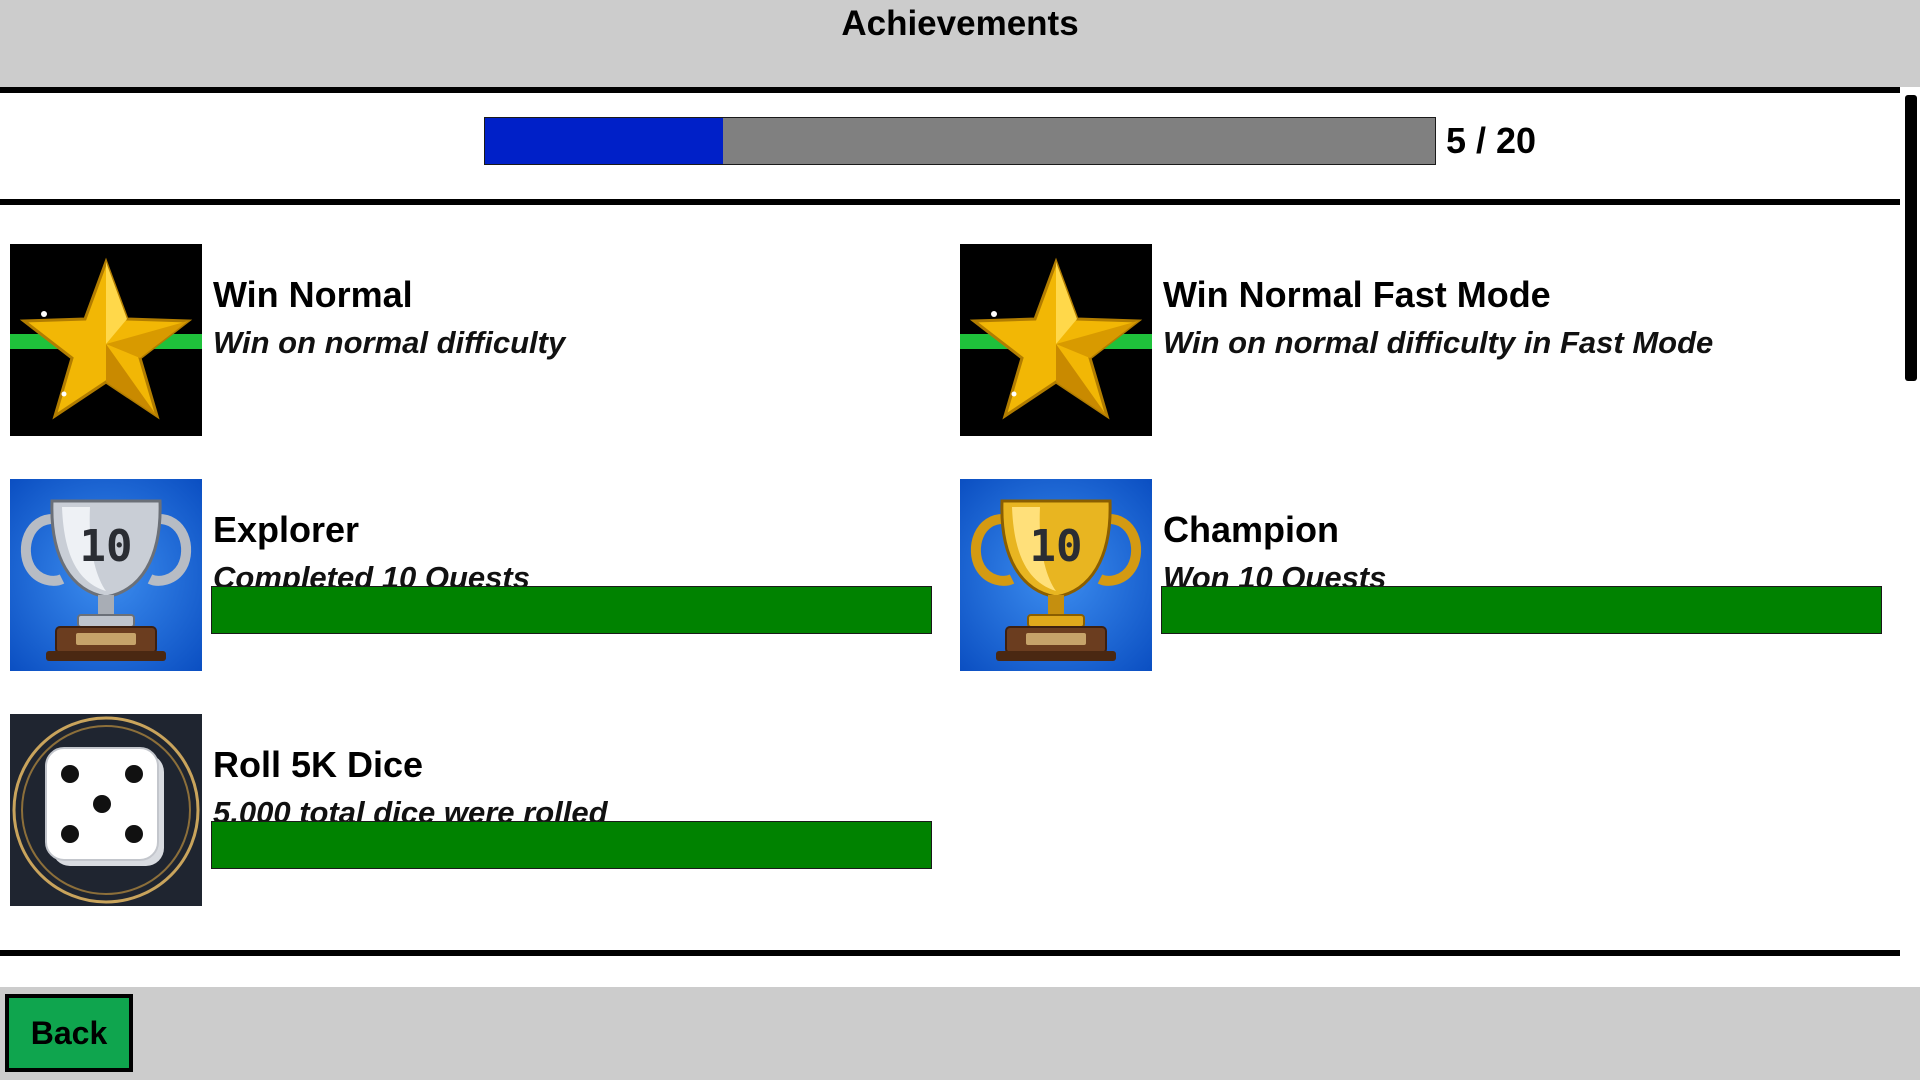  What do you see at coordinates (950, 953) in the screenshot?
I see `bottom-divider` at bounding box center [950, 953].